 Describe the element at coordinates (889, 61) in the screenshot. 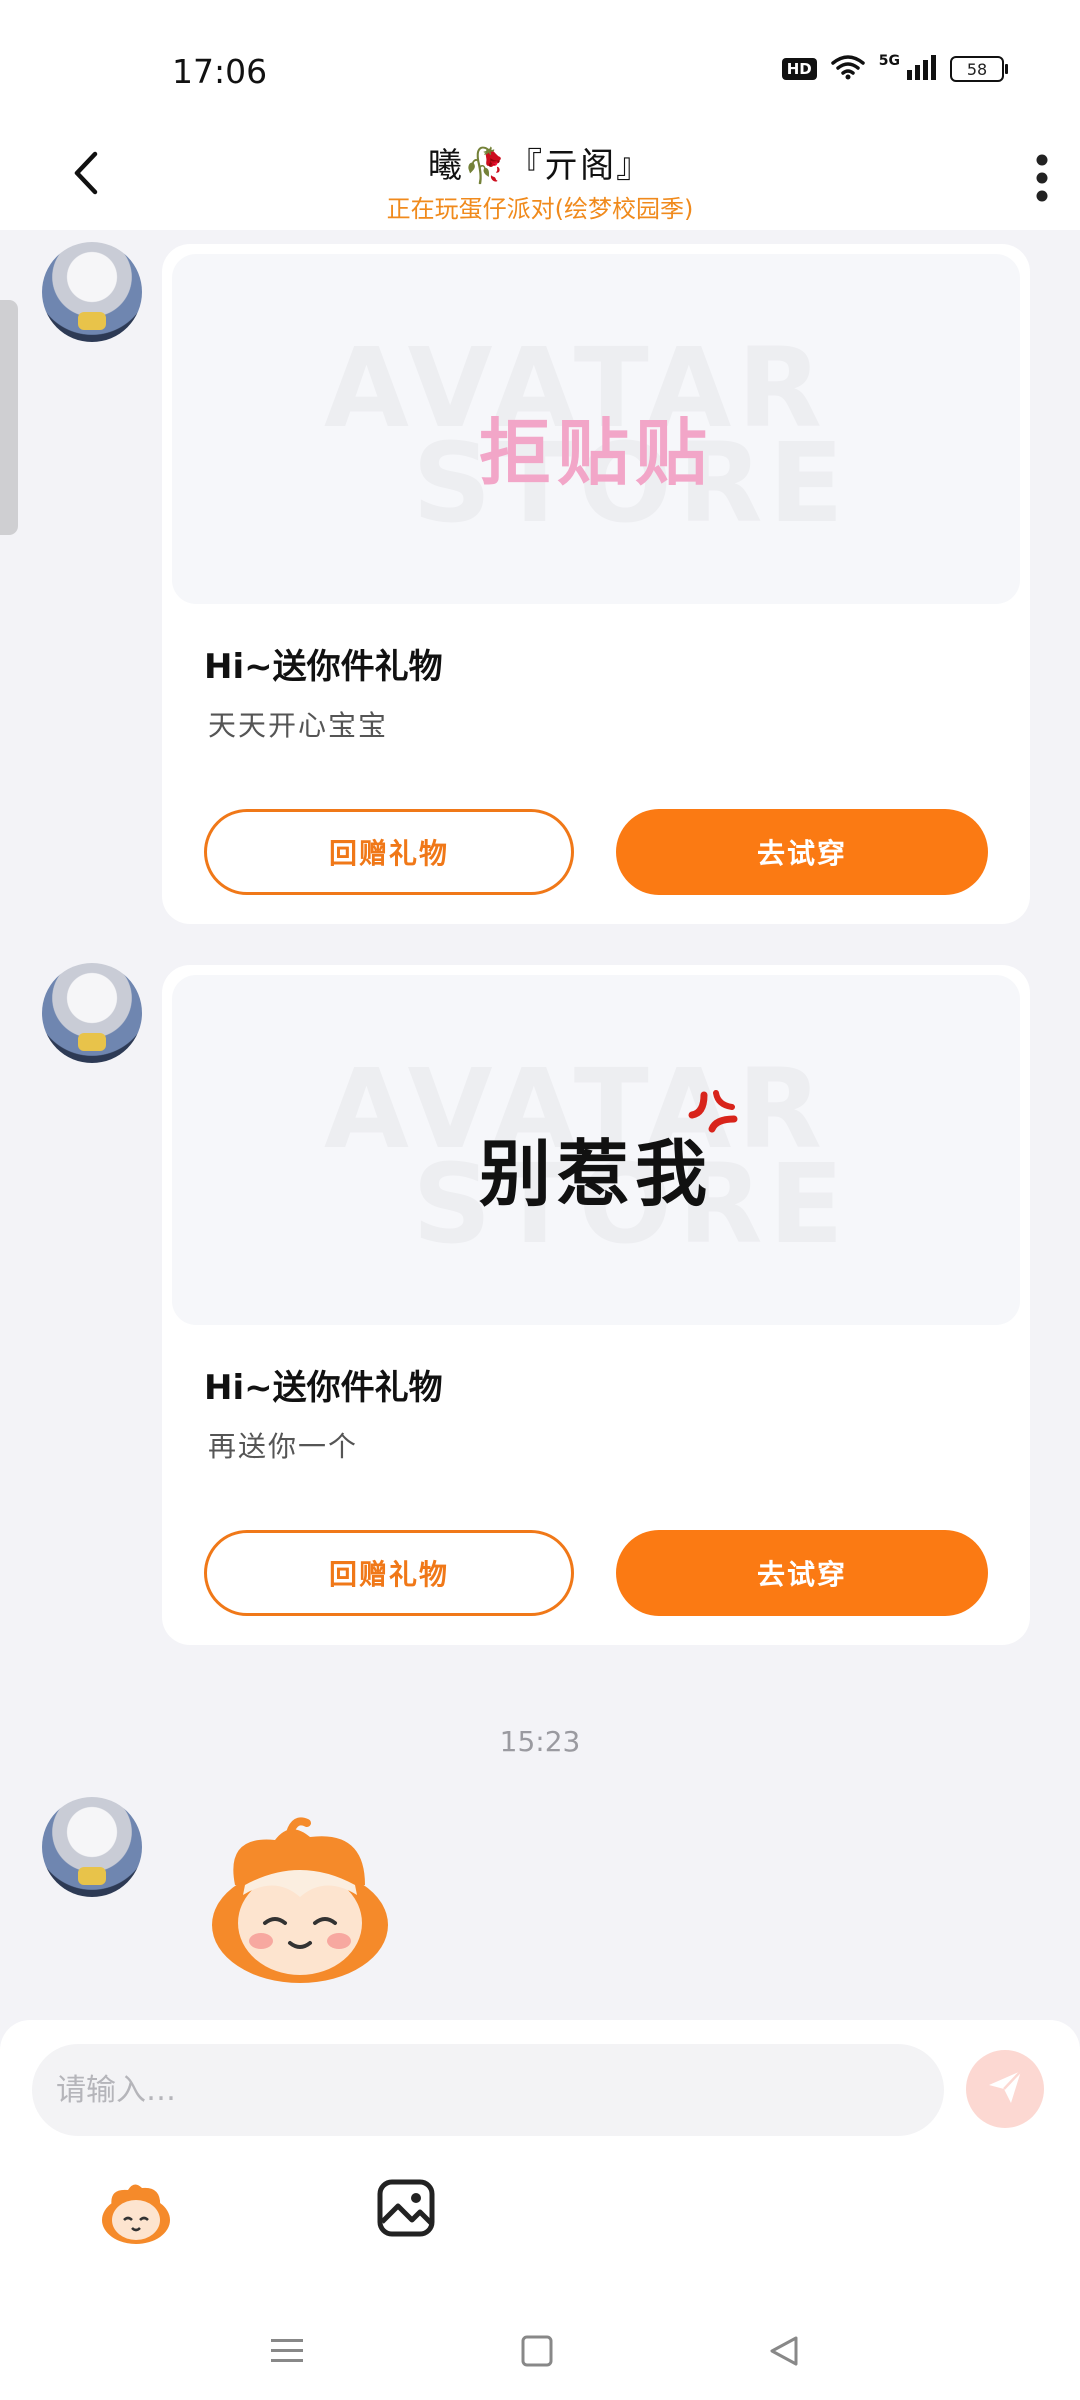

I see `network-type-label: 5G` at that location.